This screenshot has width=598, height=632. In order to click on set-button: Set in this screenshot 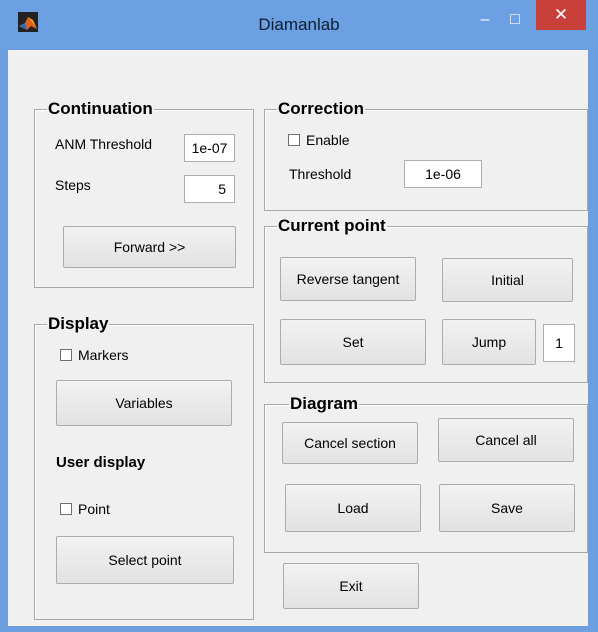, I will do `click(353, 342)`.